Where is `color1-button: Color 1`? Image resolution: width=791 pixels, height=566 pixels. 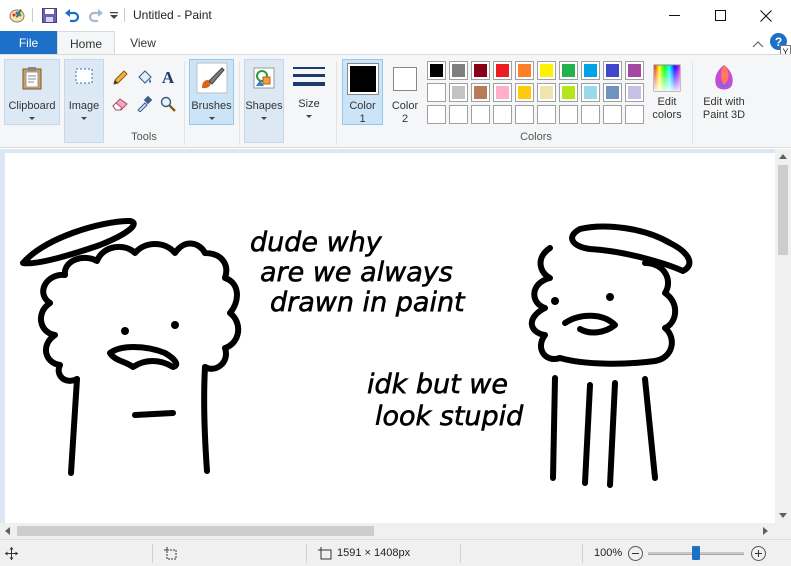
color1-button: Color 1 is located at coordinates (362, 92).